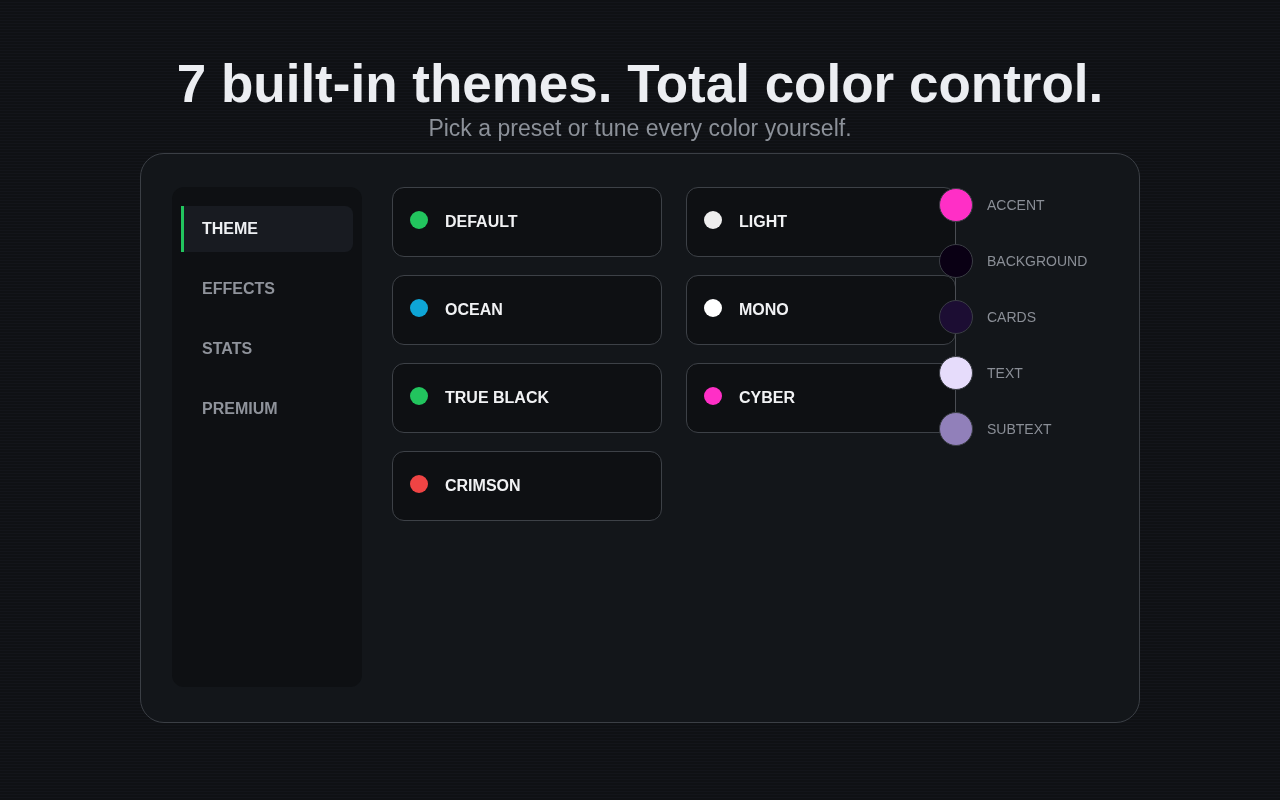 The image size is (1280, 800). What do you see at coordinates (821, 310) in the screenshot?
I see `theme-card: MONO` at bounding box center [821, 310].